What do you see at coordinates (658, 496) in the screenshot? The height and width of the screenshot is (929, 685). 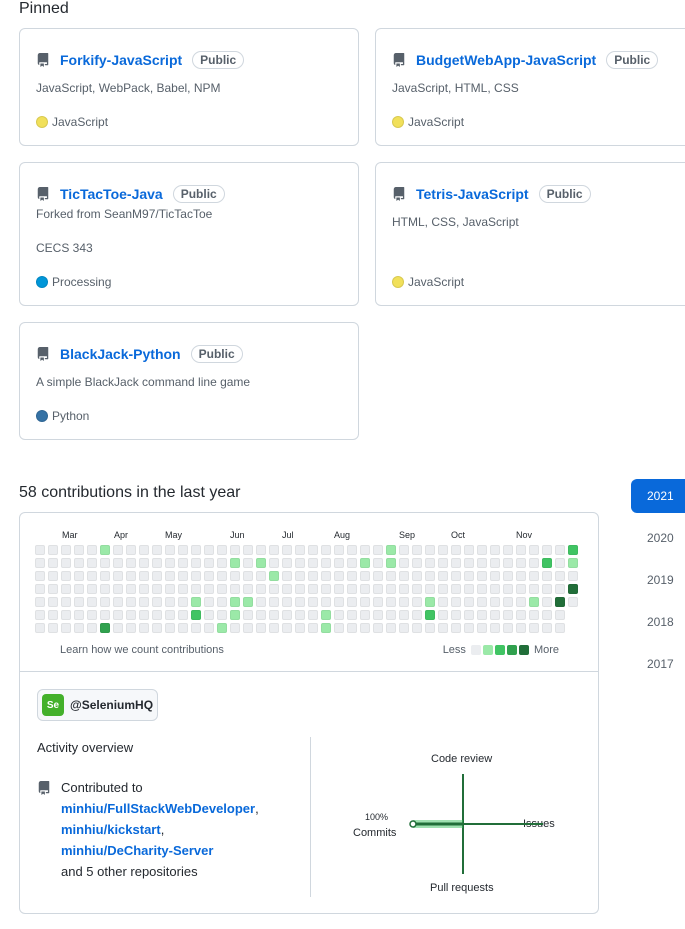 I see `year-button-2021: 2021` at bounding box center [658, 496].